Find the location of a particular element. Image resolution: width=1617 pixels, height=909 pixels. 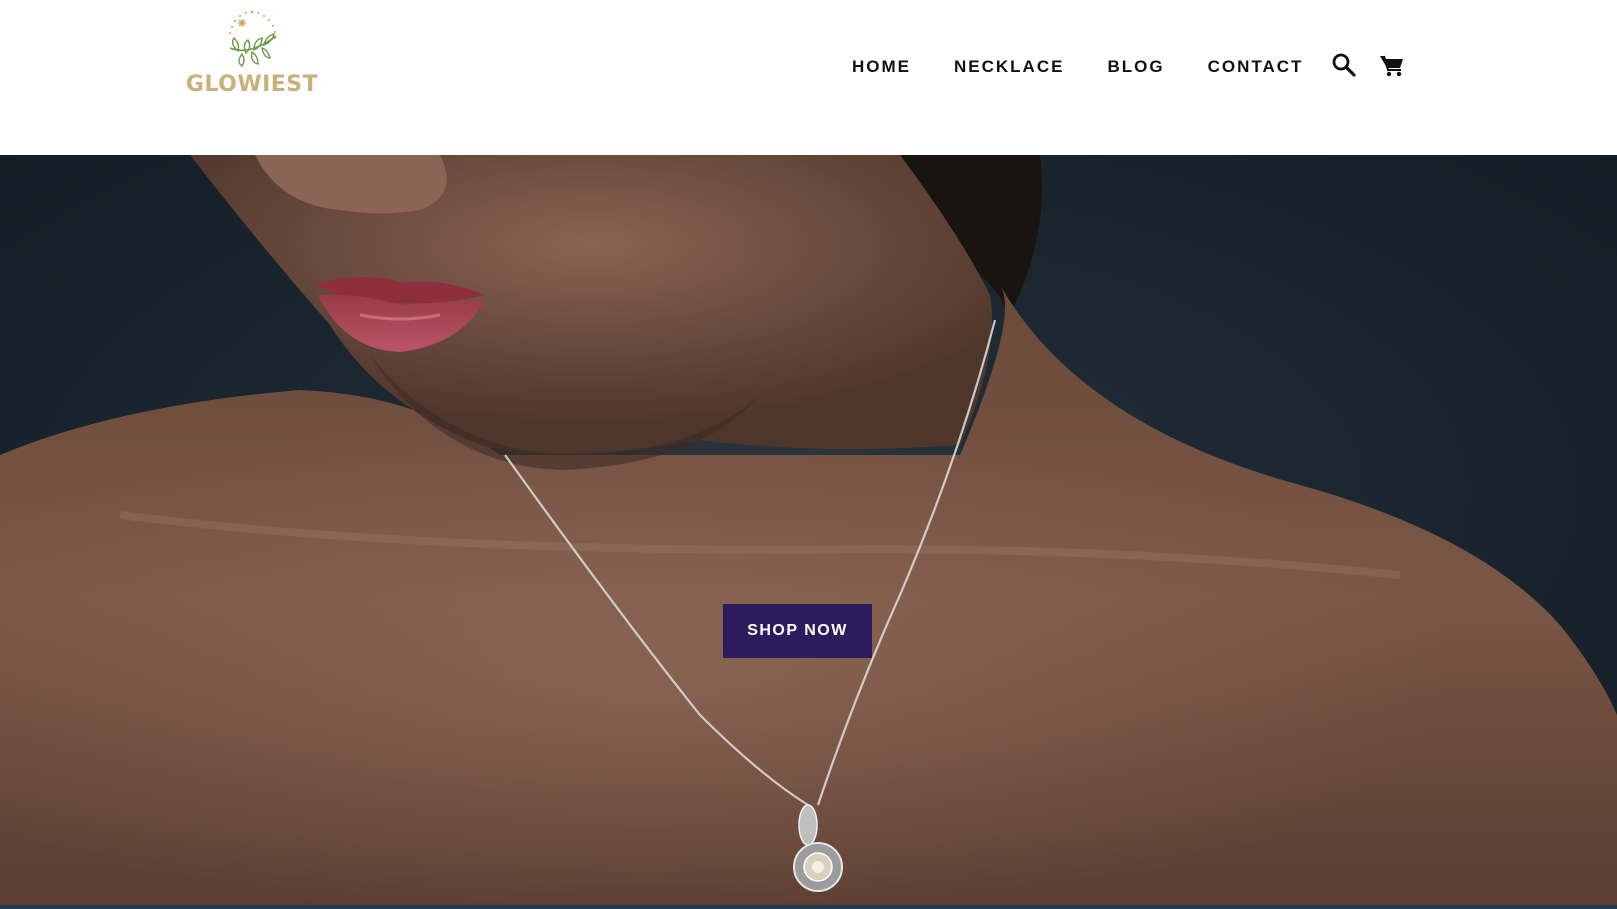

nav-item-necklace: NECKLACE is located at coordinates (1009, 67).